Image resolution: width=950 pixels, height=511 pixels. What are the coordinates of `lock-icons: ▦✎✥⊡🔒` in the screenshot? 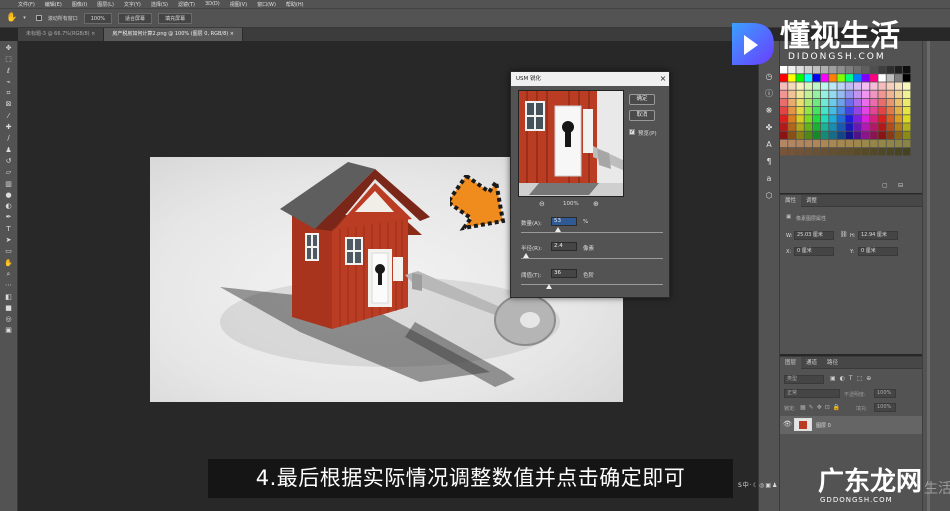 It's located at (821, 407).